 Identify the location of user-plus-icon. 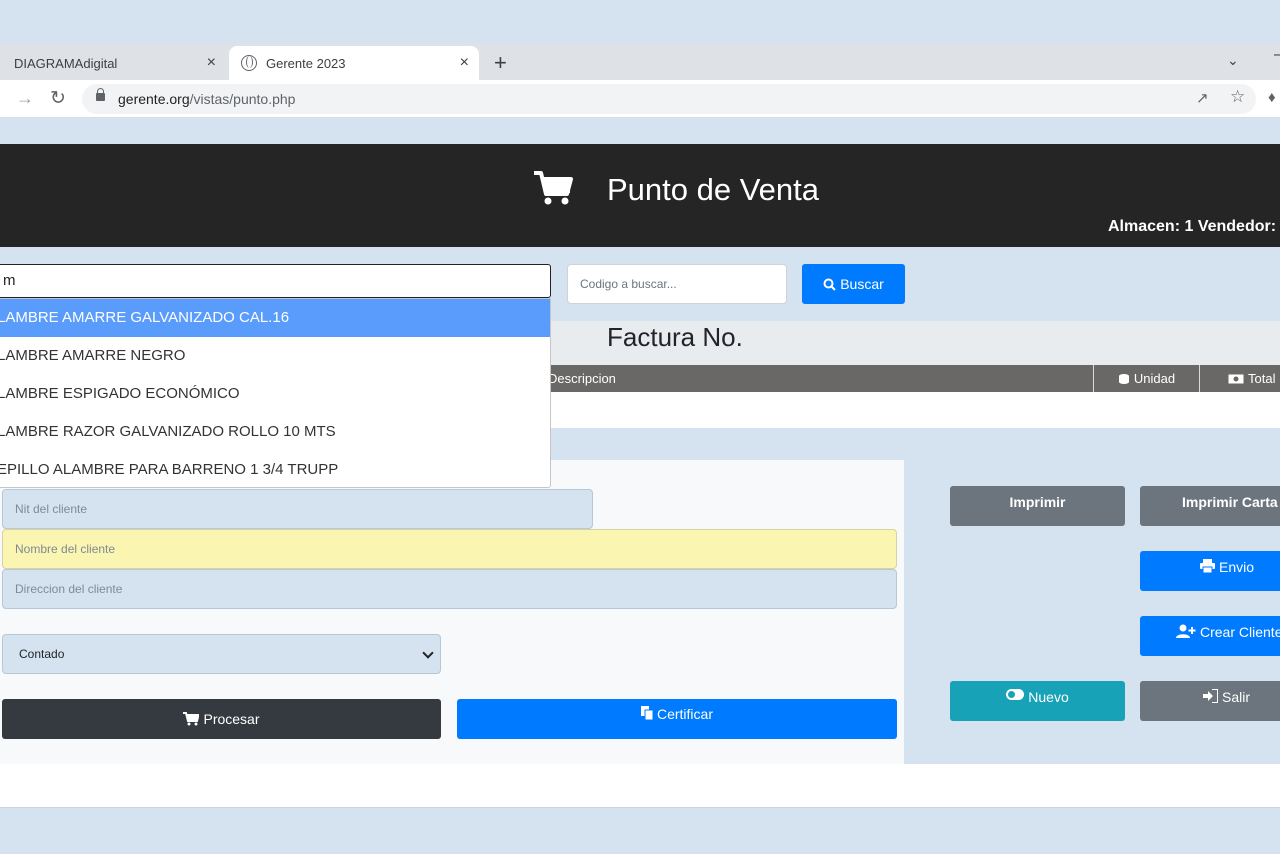
(1186, 631).